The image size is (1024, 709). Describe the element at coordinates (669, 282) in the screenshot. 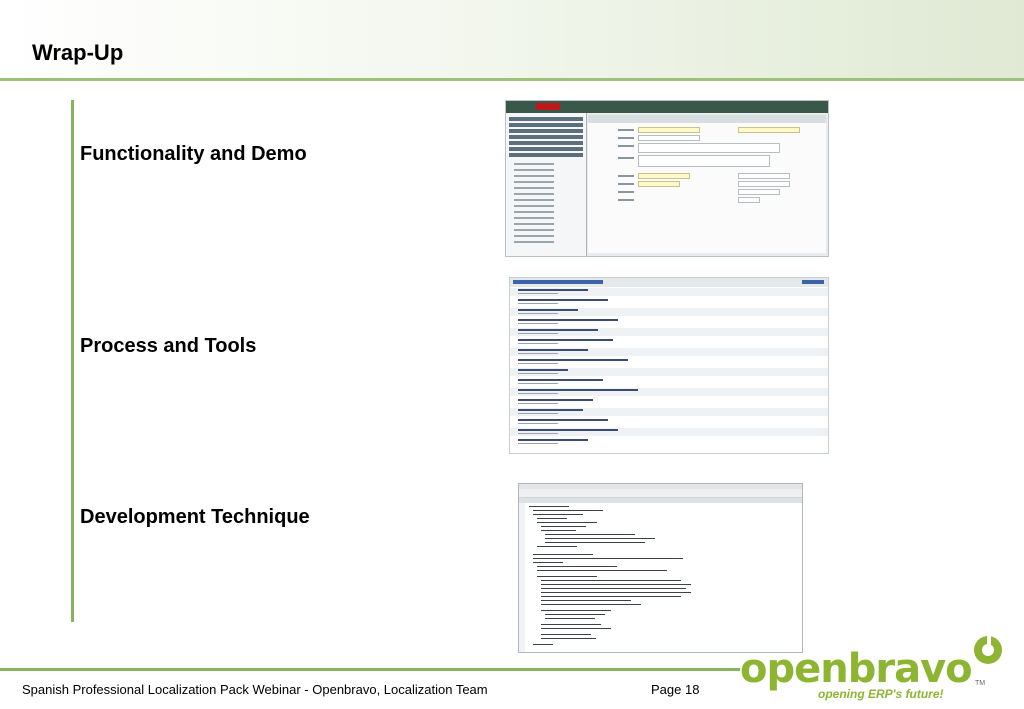

I see `repository-header` at that location.